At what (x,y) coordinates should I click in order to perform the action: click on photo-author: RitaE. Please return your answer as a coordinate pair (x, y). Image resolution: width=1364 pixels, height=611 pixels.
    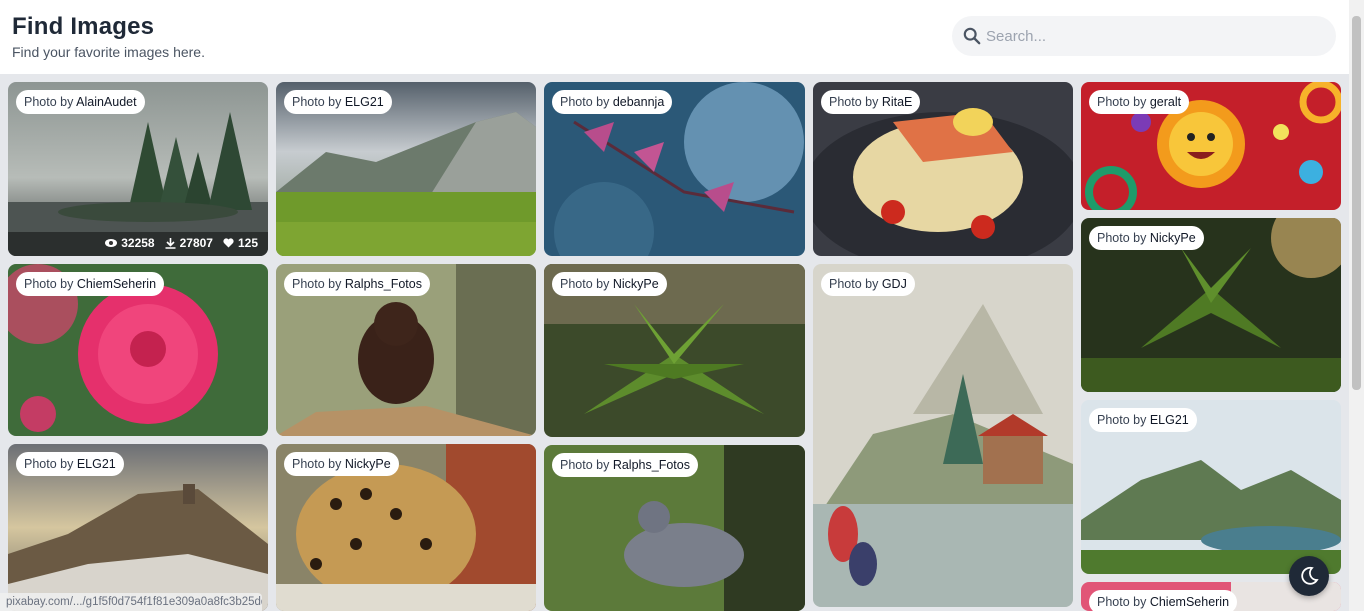
    Looking at the image, I should click on (897, 102).